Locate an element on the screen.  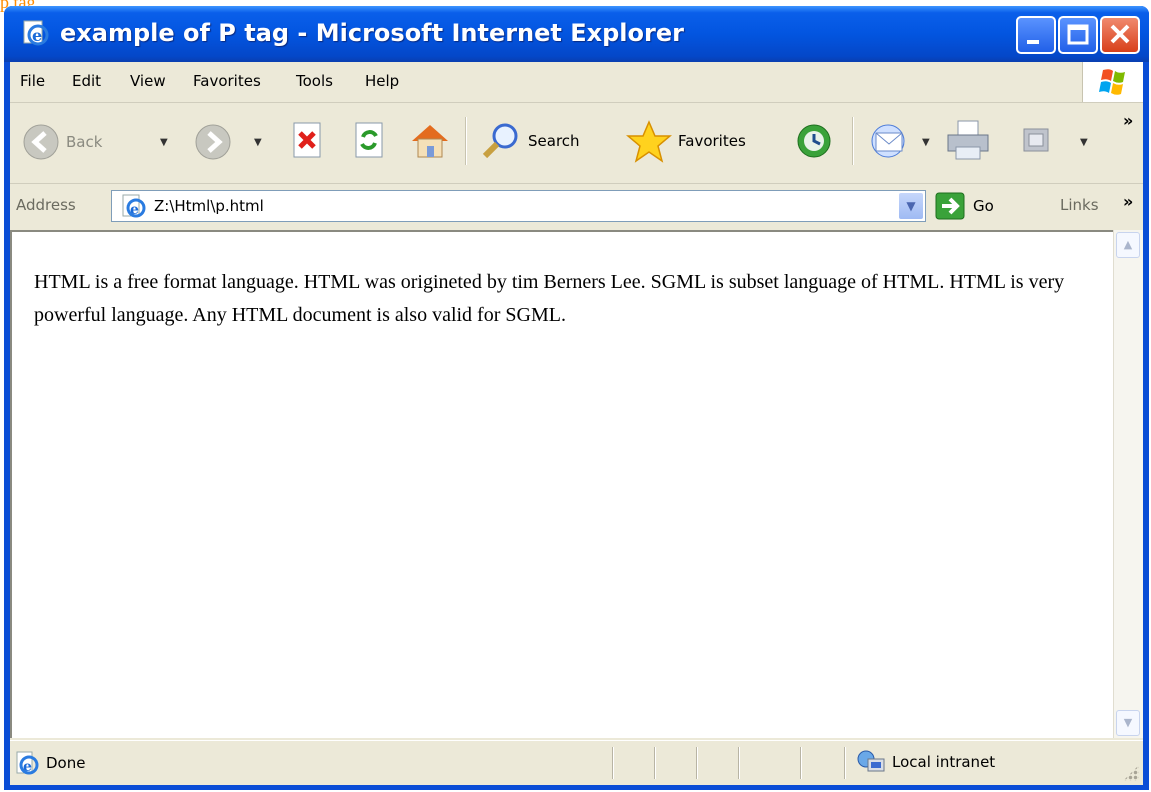
home-button is located at coordinates (430, 140).